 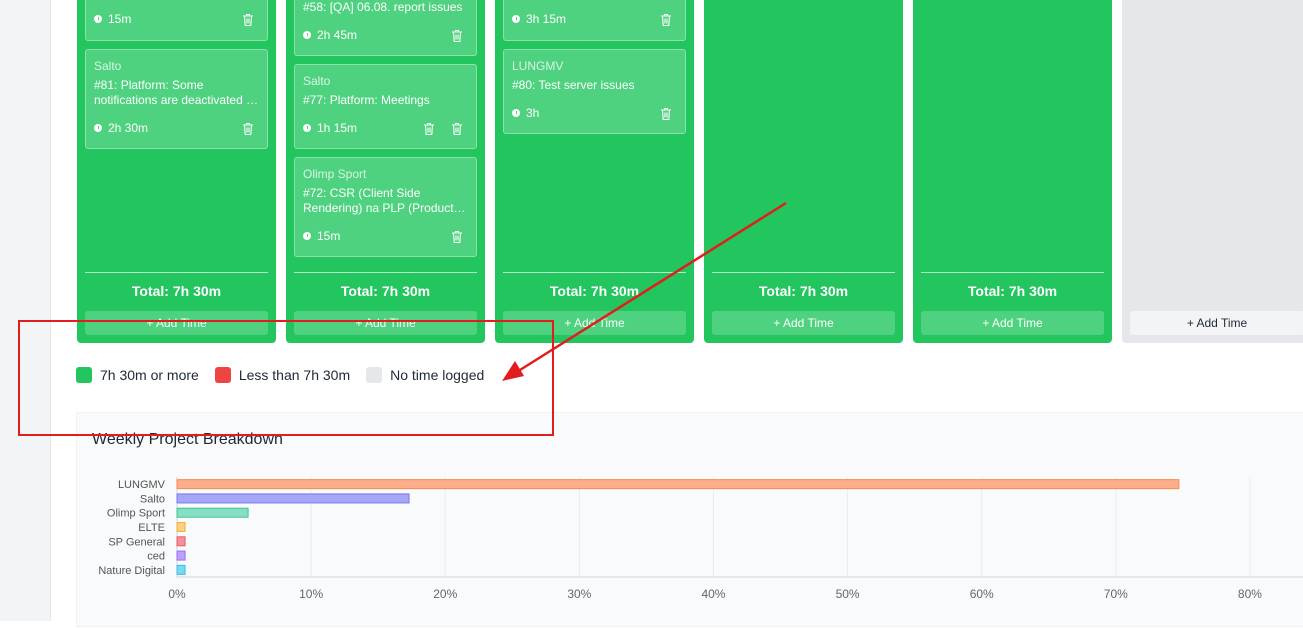 What do you see at coordinates (176, 20) in the screenshot?
I see `time-entry-card: 15m` at bounding box center [176, 20].